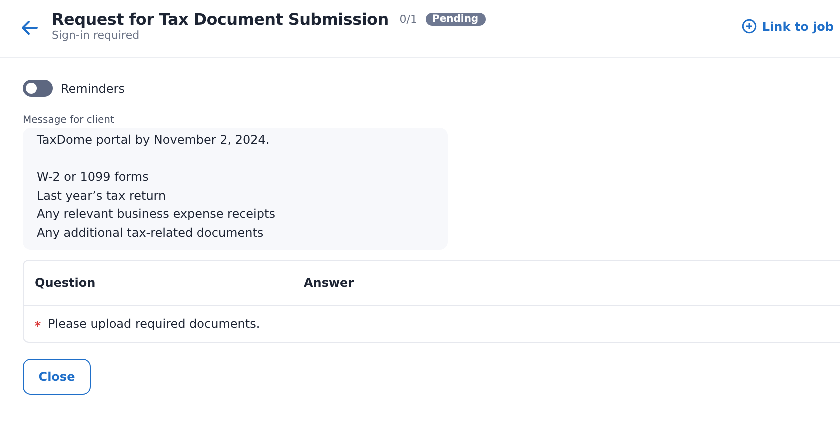  What do you see at coordinates (69, 120) in the screenshot?
I see `field-label: Message for client` at bounding box center [69, 120].